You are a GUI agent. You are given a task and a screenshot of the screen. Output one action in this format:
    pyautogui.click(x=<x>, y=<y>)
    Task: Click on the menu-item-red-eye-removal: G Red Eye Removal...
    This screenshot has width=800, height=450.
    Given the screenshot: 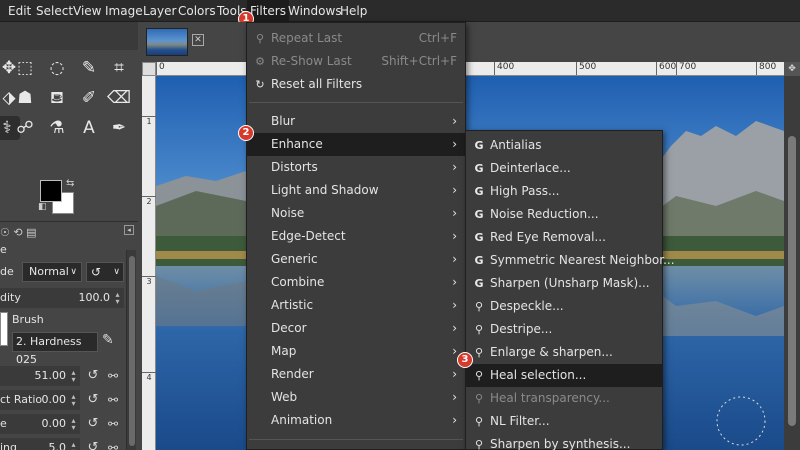 What is the action you would take?
    pyautogui.click(x=564, y=237)
    